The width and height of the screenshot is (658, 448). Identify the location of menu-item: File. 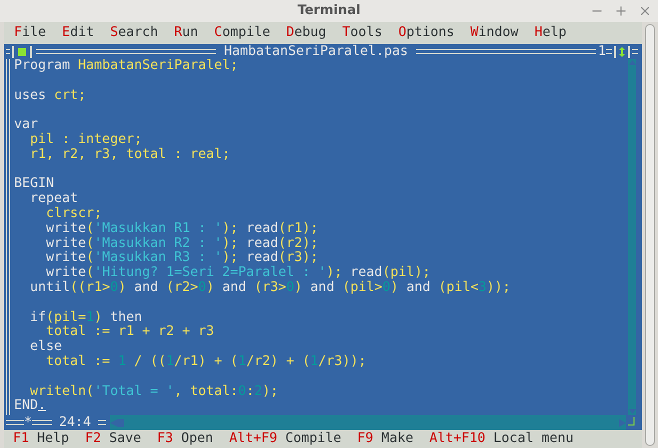
(30, 33).